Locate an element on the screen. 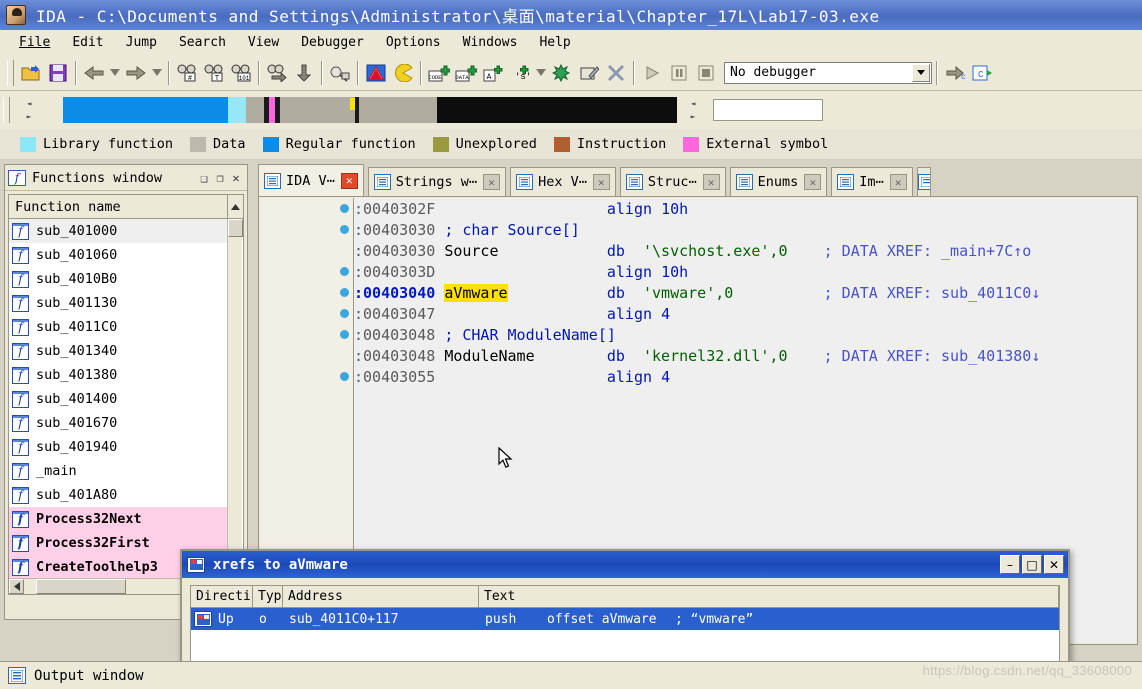 This screenshot has height=689, width=1142. maximize-button: □ is located at coordinates (1032, 564).